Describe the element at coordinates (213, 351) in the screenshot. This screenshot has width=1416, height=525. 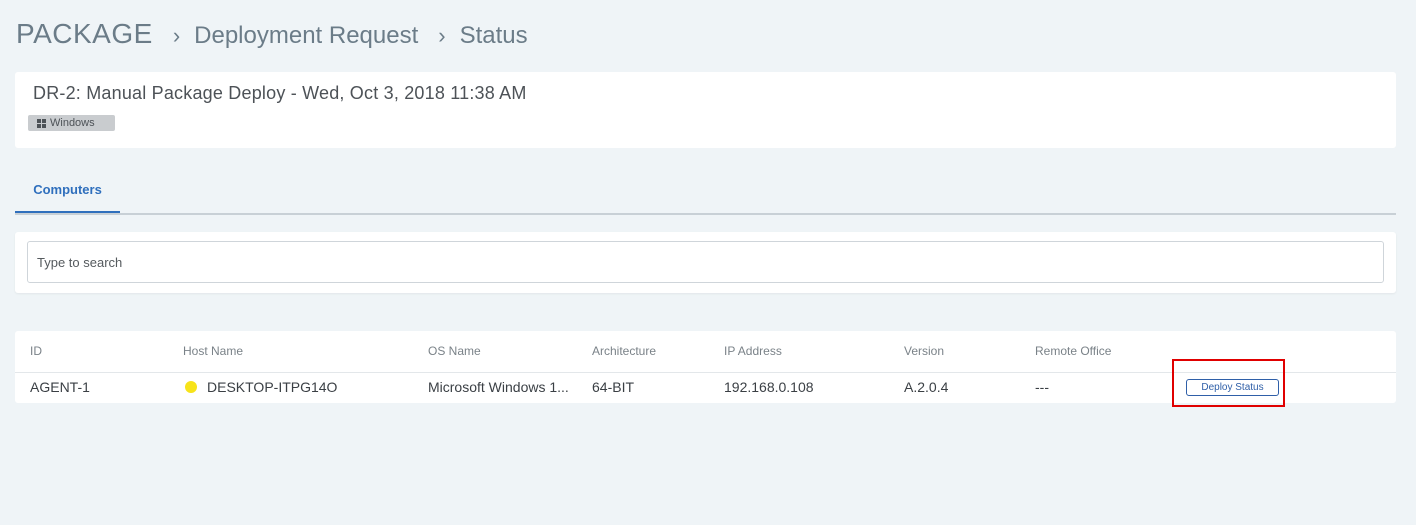
I see `column-header-host-name: Host Name` at that location.